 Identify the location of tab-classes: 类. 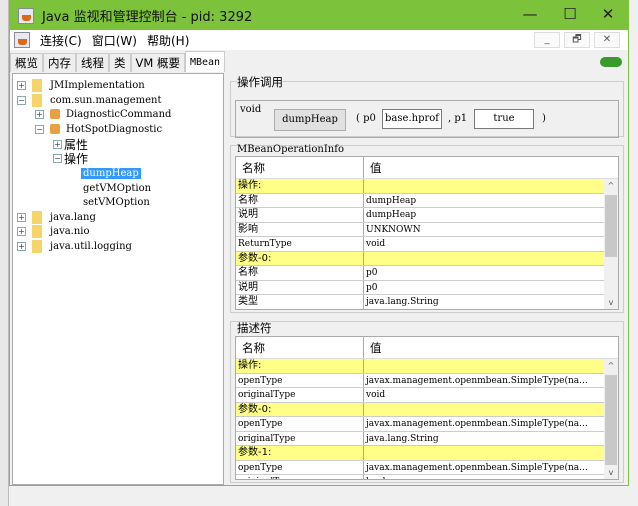
(120, 62).